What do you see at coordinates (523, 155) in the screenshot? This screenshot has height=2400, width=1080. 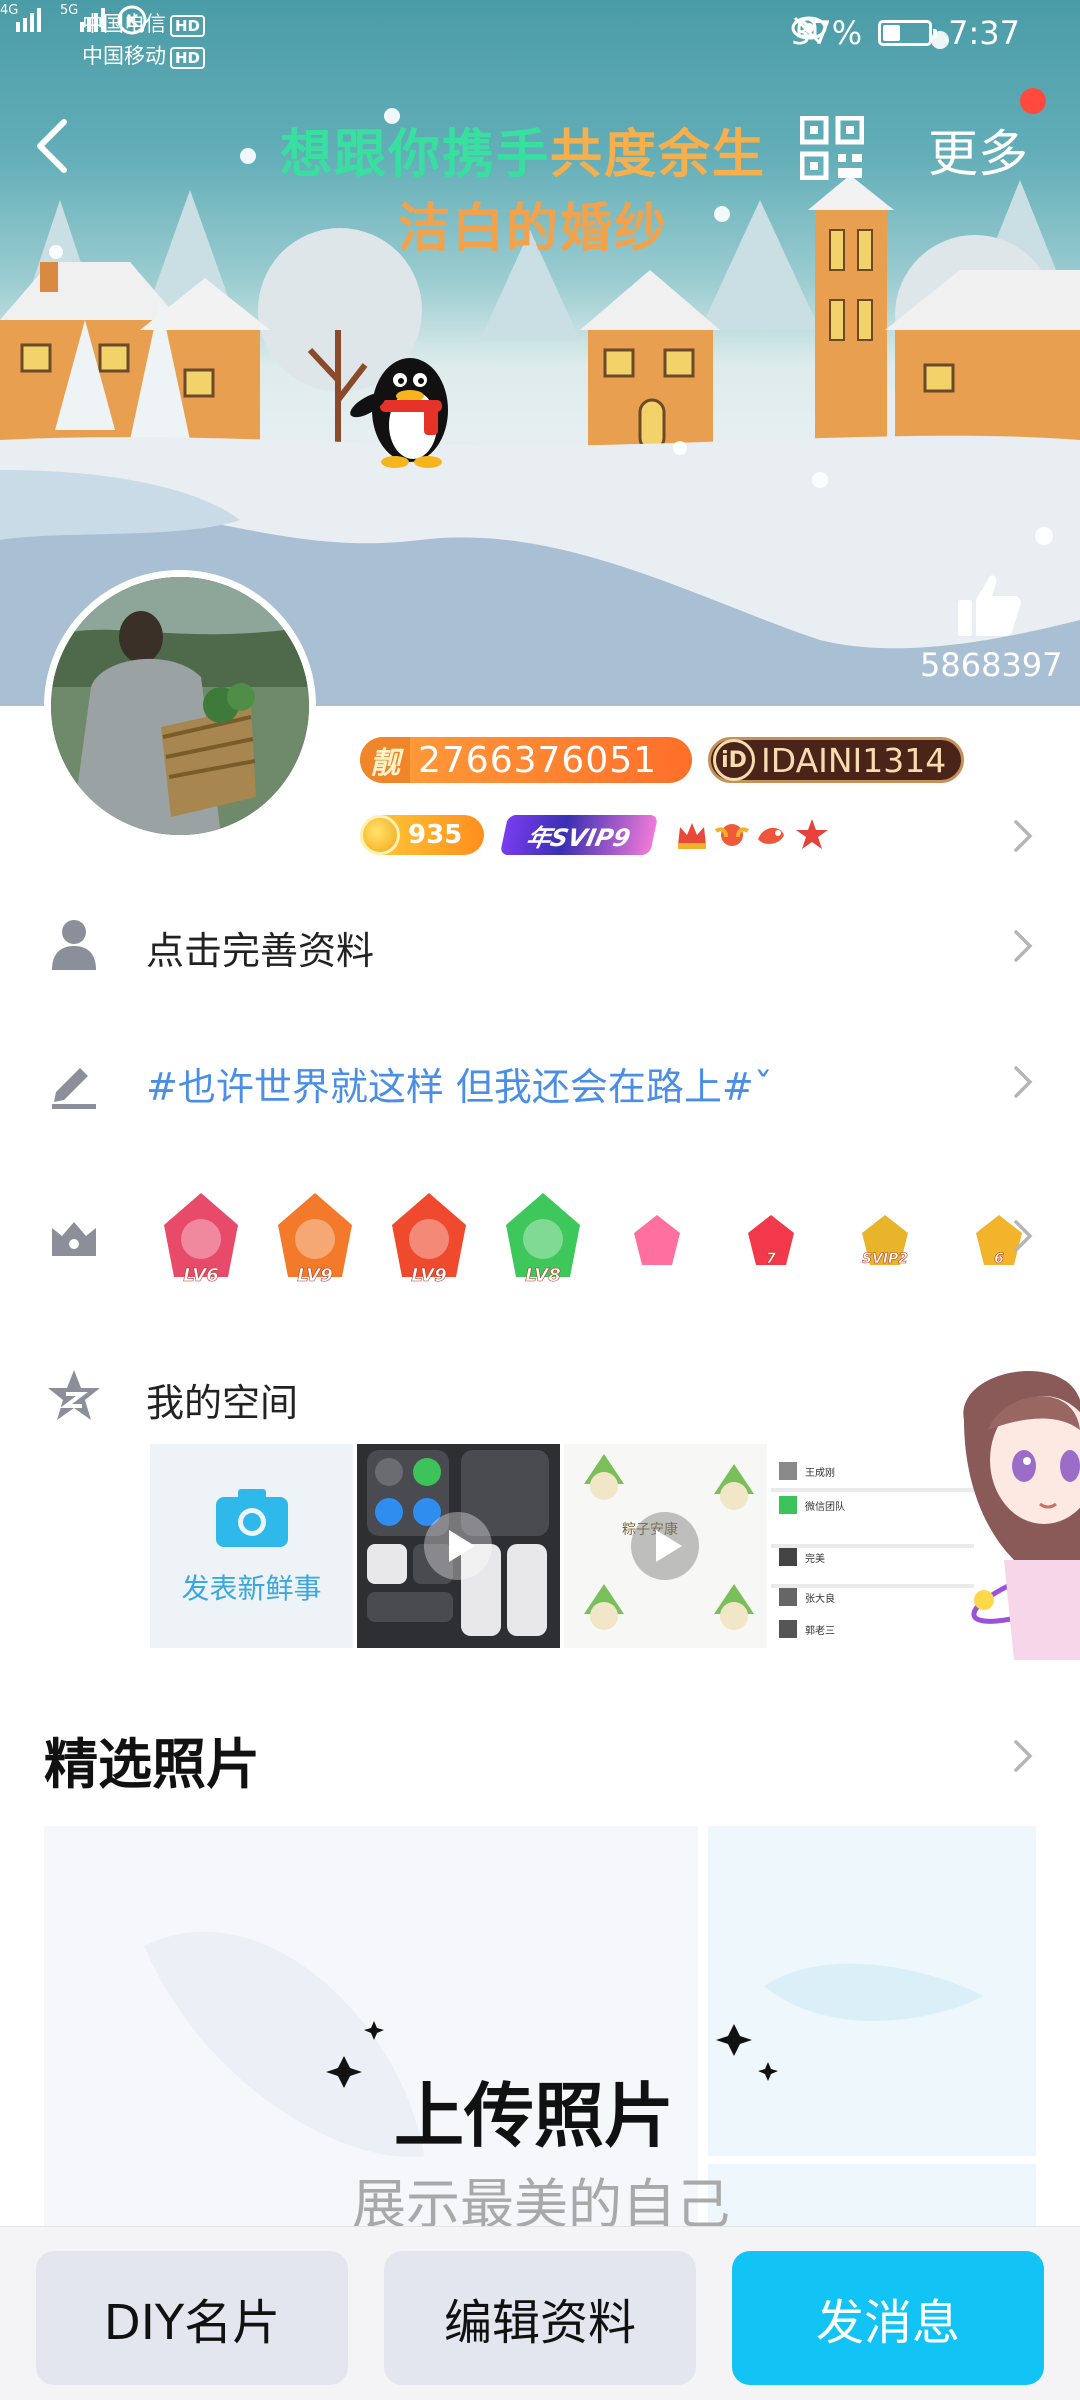 I see `profile-title: 想跟你携手共度余生` at bounding box center [523, 155].